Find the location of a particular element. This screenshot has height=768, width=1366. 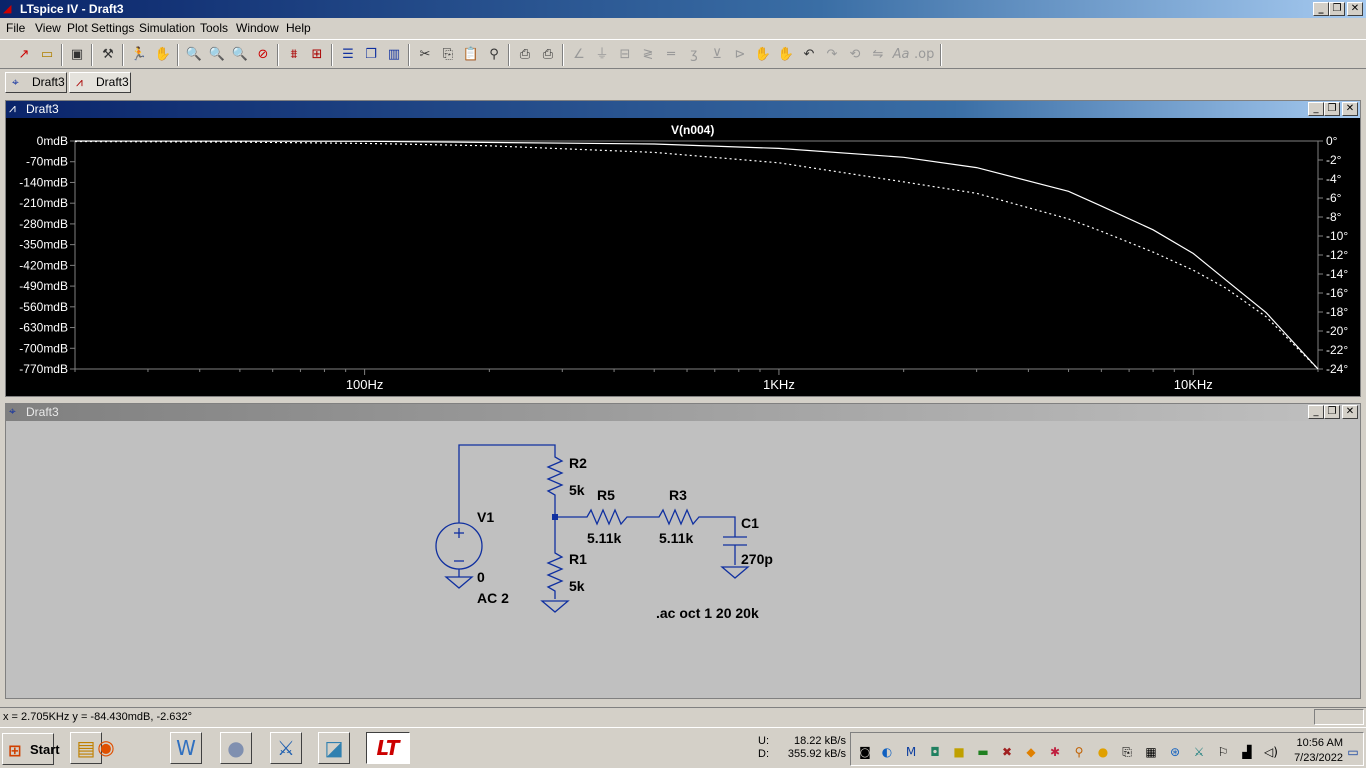

r5-value: 5.11k is located at coordinates (604, 538).